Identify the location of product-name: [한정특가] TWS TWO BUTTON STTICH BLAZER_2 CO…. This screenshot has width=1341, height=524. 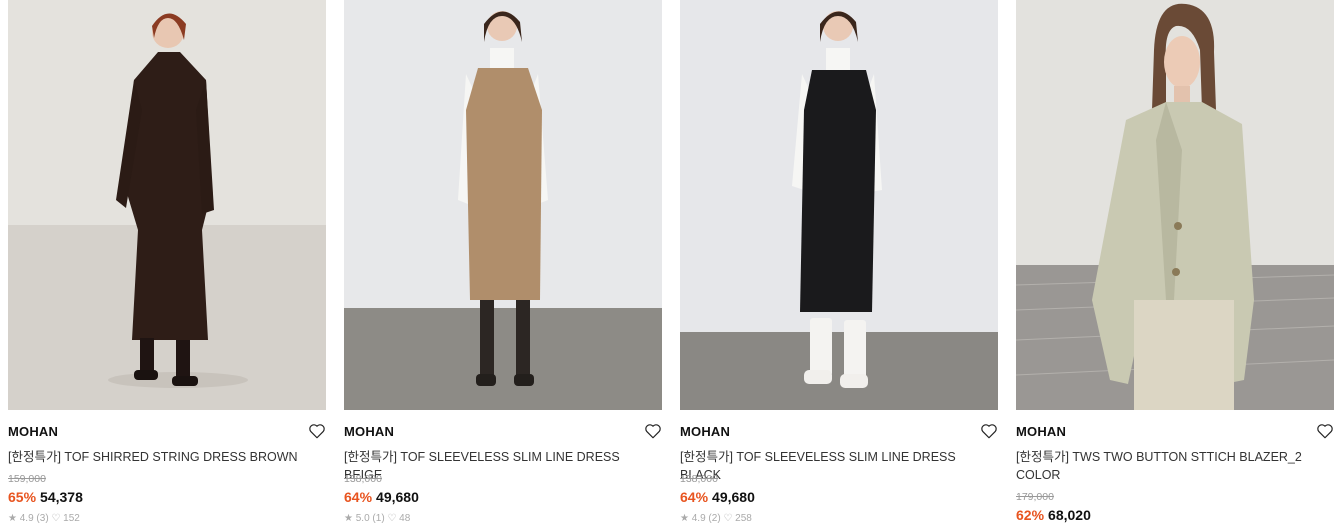
(1166, 466).